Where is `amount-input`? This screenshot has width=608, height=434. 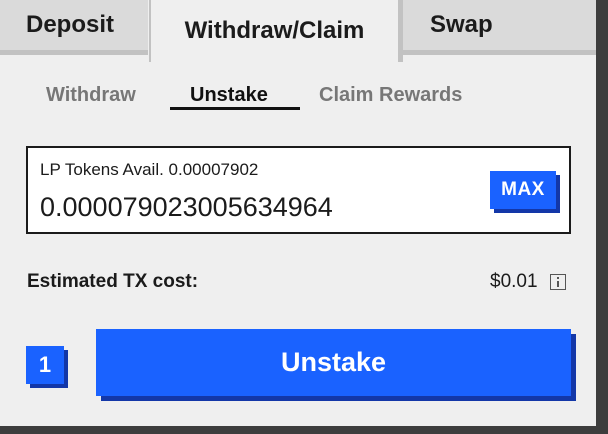
amount-input is located at coordinates (255, 207).